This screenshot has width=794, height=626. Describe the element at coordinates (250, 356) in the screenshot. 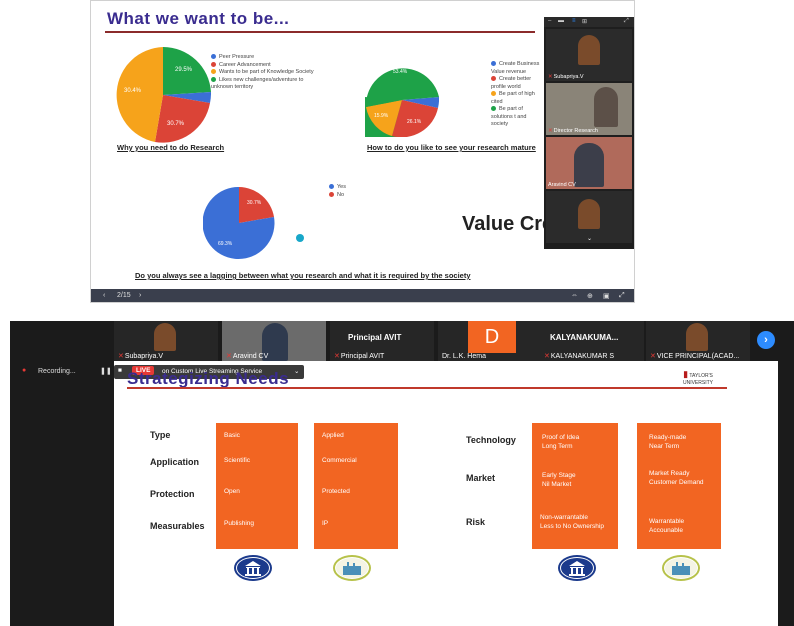

I see `participant-name-text: Aravind CV` at that location.